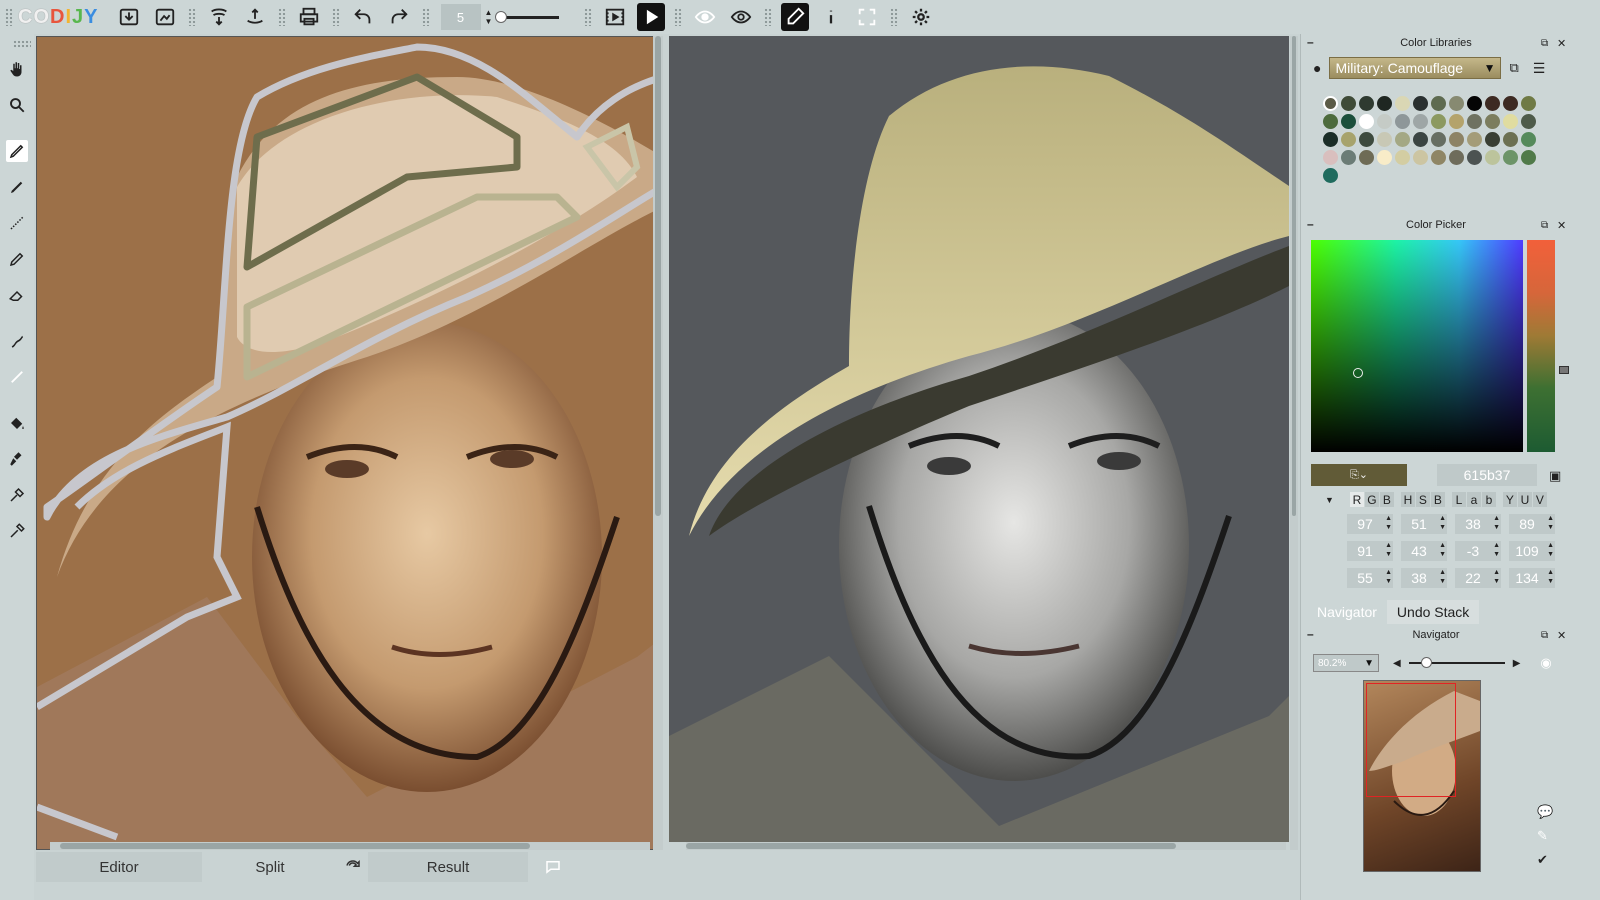  I want to click on editor-vertical-scrollbar, so click(658, 443).